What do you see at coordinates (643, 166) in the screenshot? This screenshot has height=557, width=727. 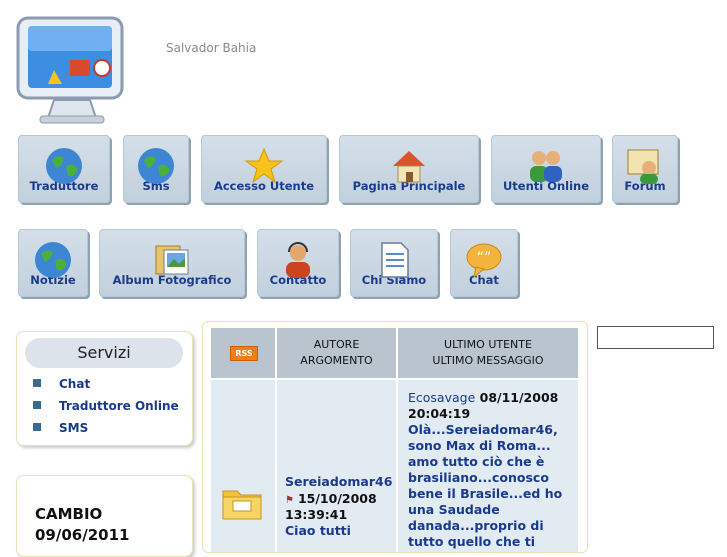 I see `forum-book-icon` at bounding box center [643, 166].